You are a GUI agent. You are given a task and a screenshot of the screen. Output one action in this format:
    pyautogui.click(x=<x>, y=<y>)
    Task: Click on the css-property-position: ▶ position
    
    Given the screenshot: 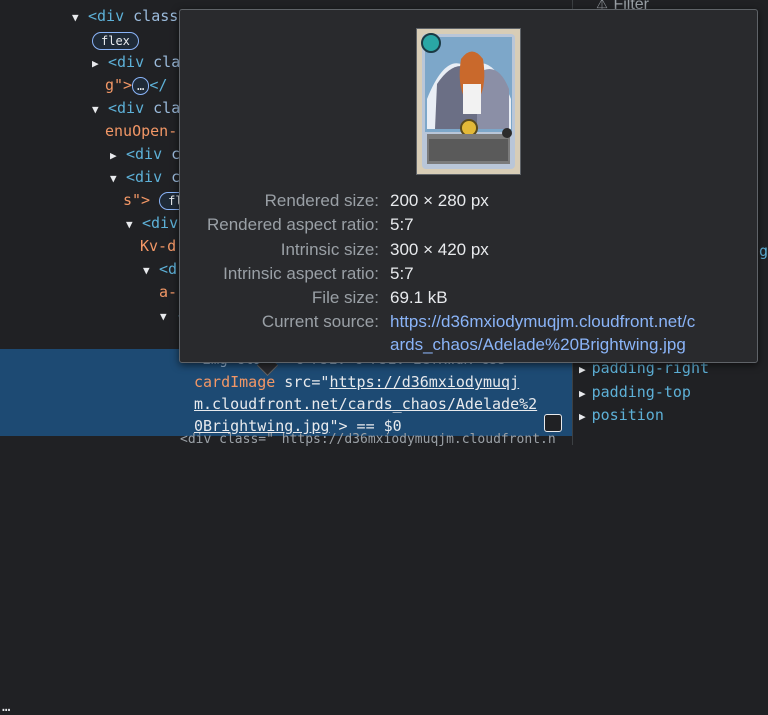 What is the action you would take?
    pyautogui.click(x=621, y=415)
    